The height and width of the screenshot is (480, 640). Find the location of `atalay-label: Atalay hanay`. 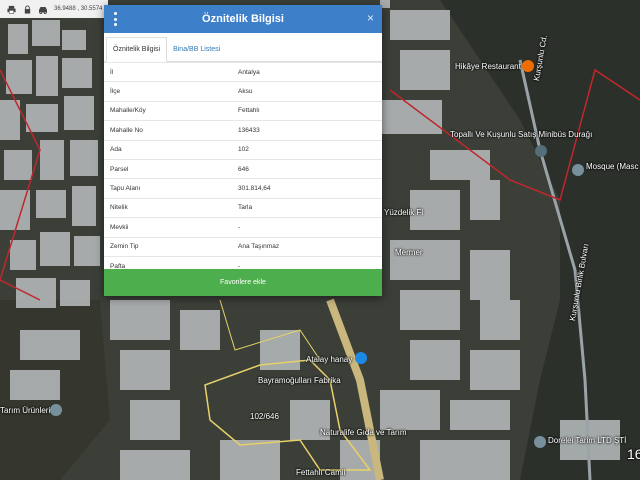

atalay-label: Atalay hanay is located at coordinates (329, 359).